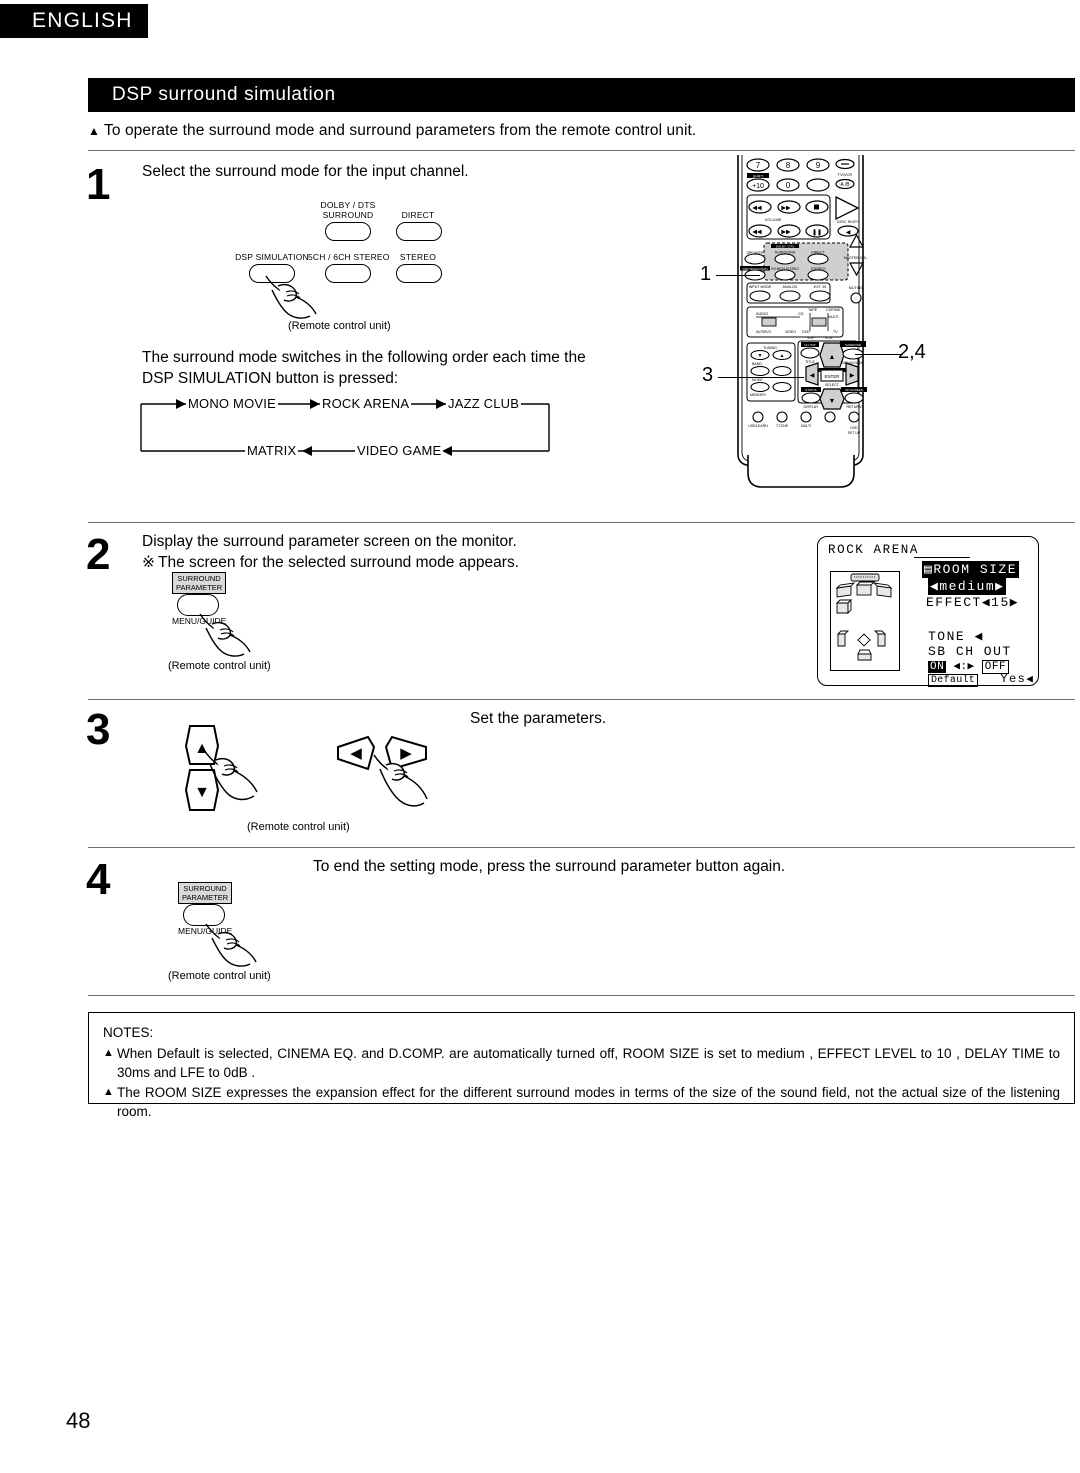  I want to click on button-stereo, so click(419, 273).